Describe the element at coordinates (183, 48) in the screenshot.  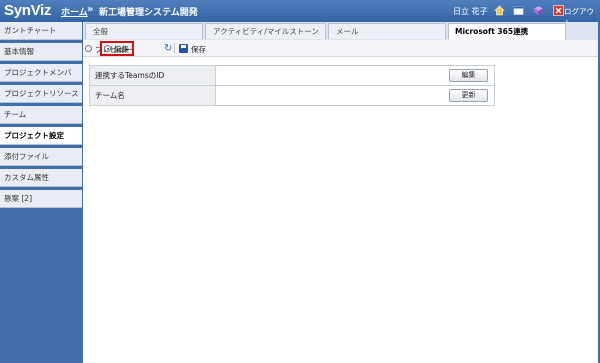
I see `save-icon` at that location.